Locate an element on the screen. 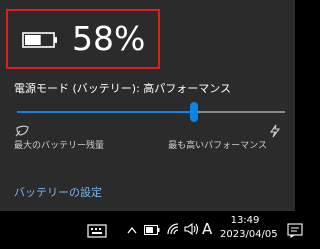 This screenshot has height=249, width=320. battery-fill is located at coordinates (33, 40).